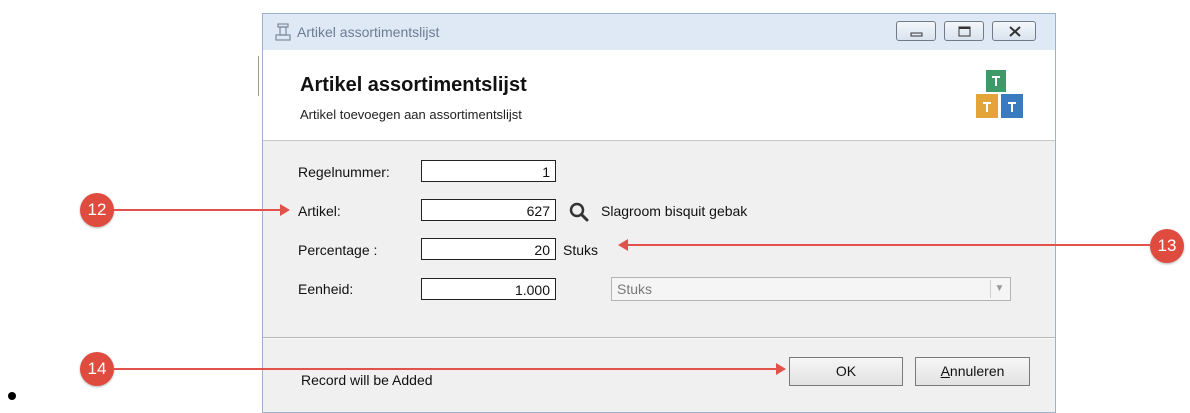 The width and height of the screenshot is (1190, 413). Describe the element at coordinates (781, 369) in the screenshot. I see `arrow-14-head` at that location.